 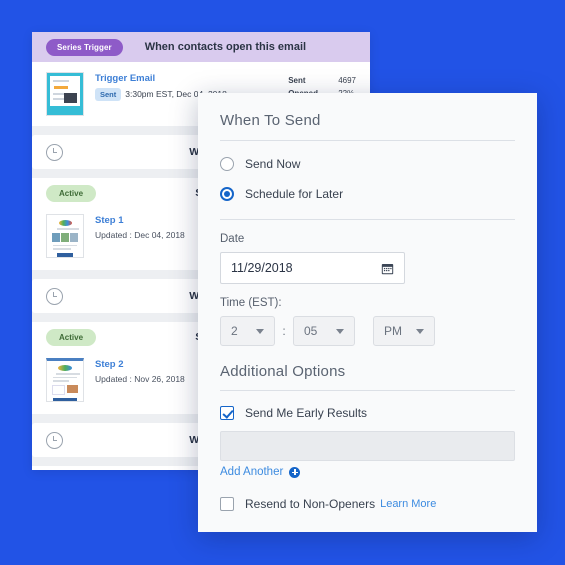 What do you see at coordinates (251, 303) in the screenshot?
I see `time-label: Time (EST):` at bounding box center [251, 303].